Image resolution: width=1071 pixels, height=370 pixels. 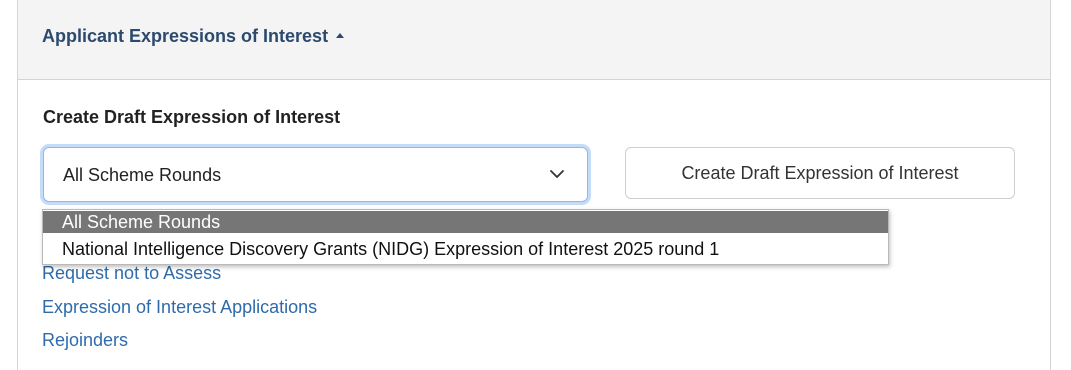 What do you see at coordinates (557, 174) in the screenshot?
I see `chevron-down-icon` at bounding box center [557, 174].